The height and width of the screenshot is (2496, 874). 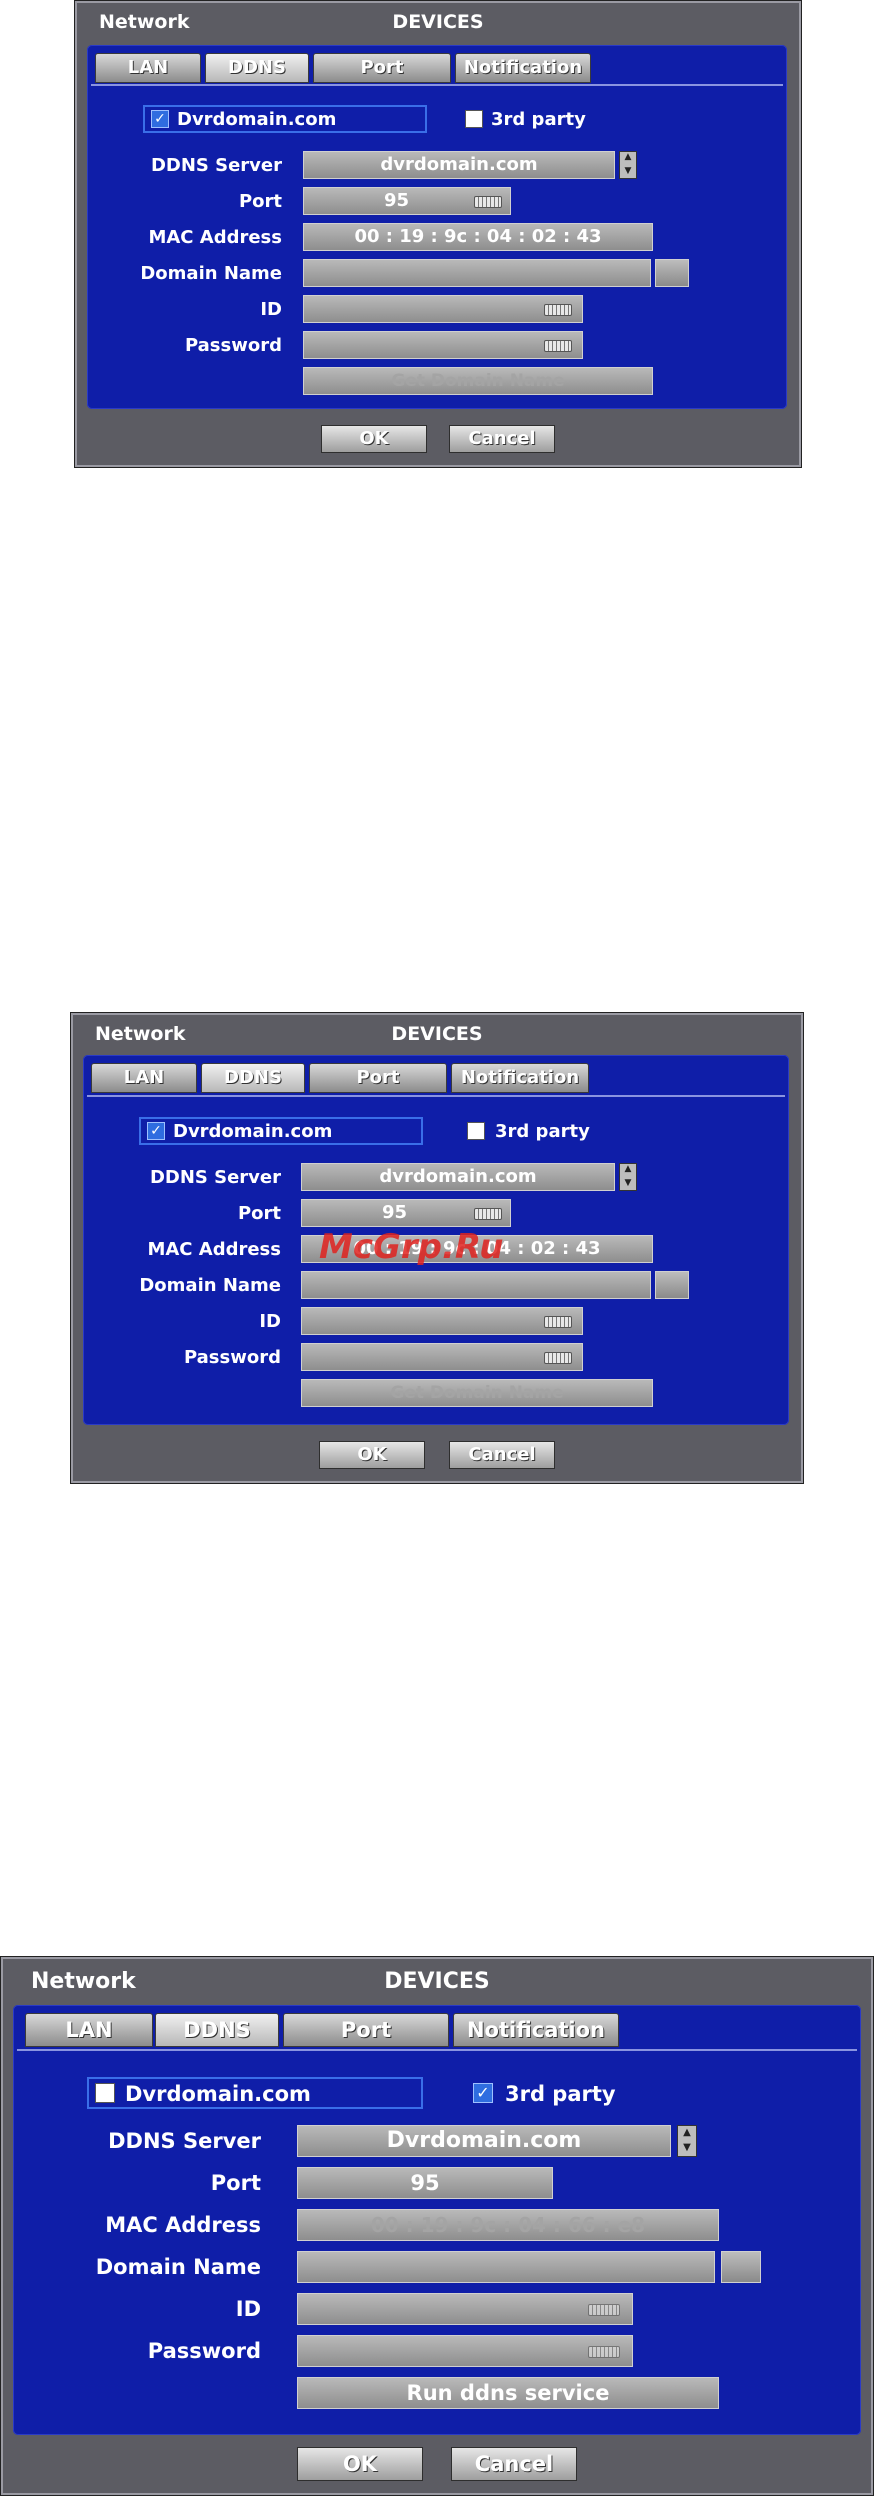 I want to click on third-party-checkbox: ✓, so click(x=483, y=2093).